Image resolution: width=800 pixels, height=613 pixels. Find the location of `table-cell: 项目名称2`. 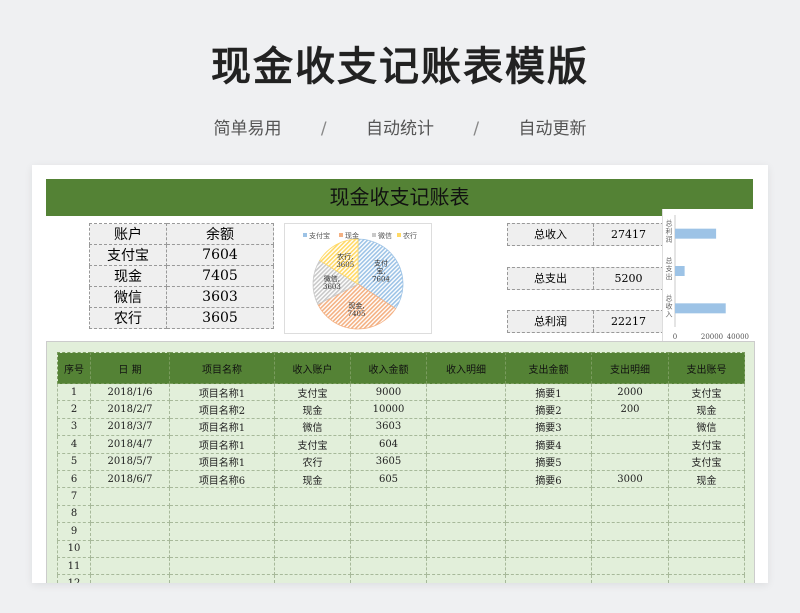

table-cell: 项目名称2 is located at coordinates (222, 409).